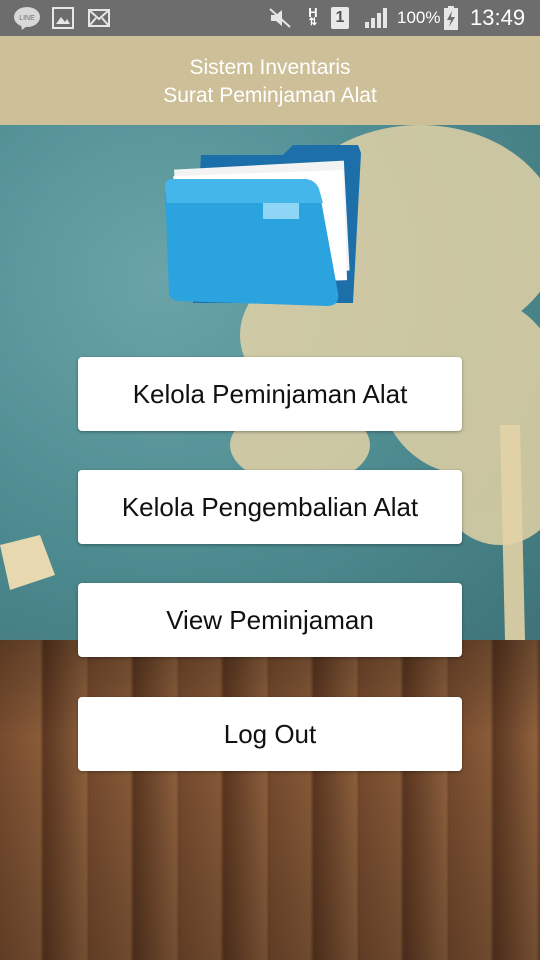 The image size is (540, 960). I want to click on view-peminjaman-button: View Peminjaman, so click(270, 620).